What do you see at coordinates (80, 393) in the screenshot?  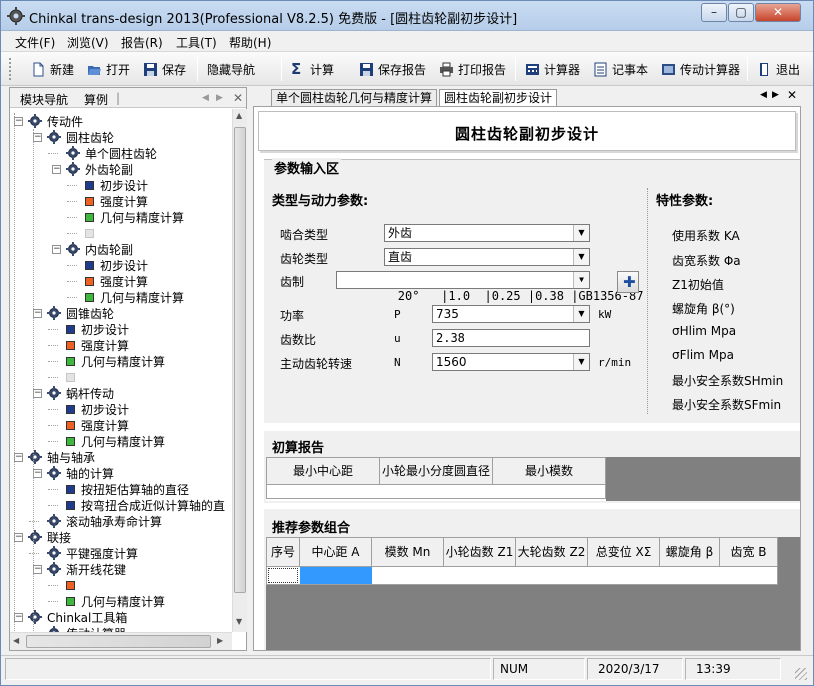 I see `tree-item: 蜗杆传动` at bounding box center [80, 393].